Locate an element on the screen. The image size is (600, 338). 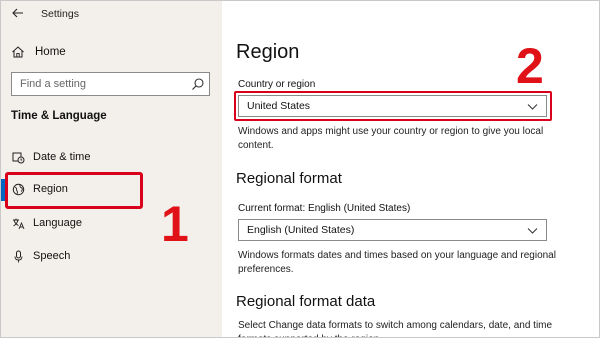
page-title: Region is located at coordinates (268, 52).